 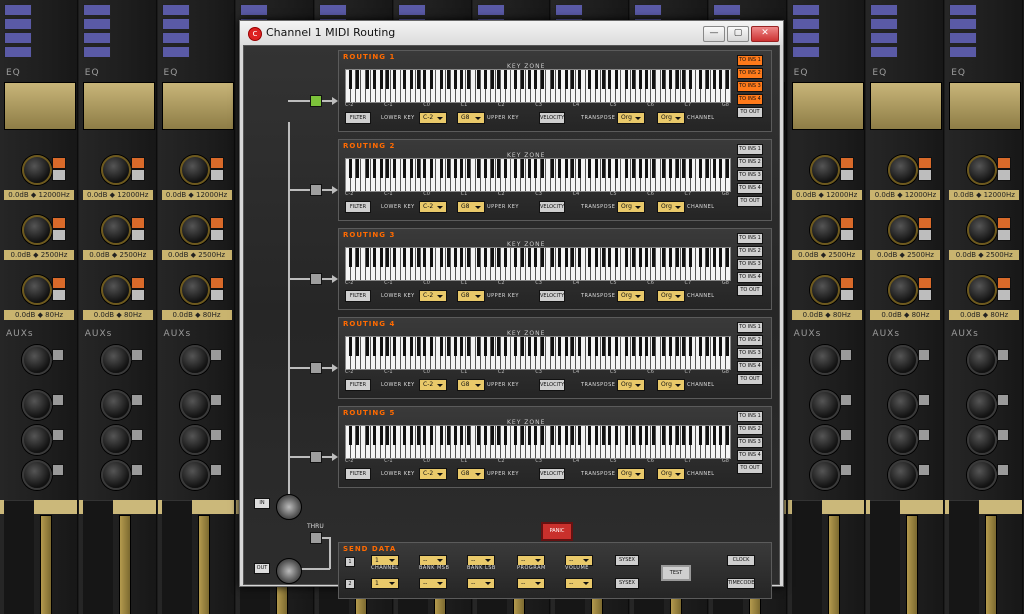 What do you see at coordinates (511, 33) in the screenshot?
I see `title-bar: c Channel 1 MIDI Routing — ▢ ✕` at bounding box center [511, 33].